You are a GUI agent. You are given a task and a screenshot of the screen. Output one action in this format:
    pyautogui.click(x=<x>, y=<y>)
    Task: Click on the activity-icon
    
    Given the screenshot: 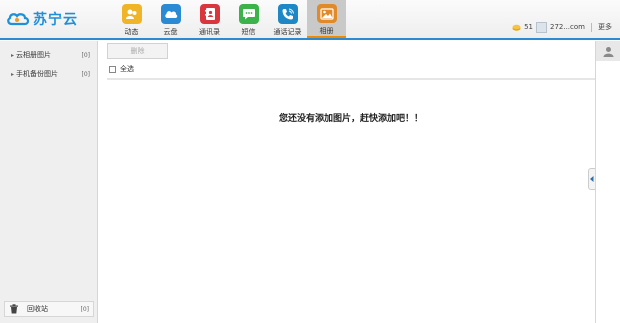 What is the action you would take?
    pyautogui.click(x=131, y=14)
    